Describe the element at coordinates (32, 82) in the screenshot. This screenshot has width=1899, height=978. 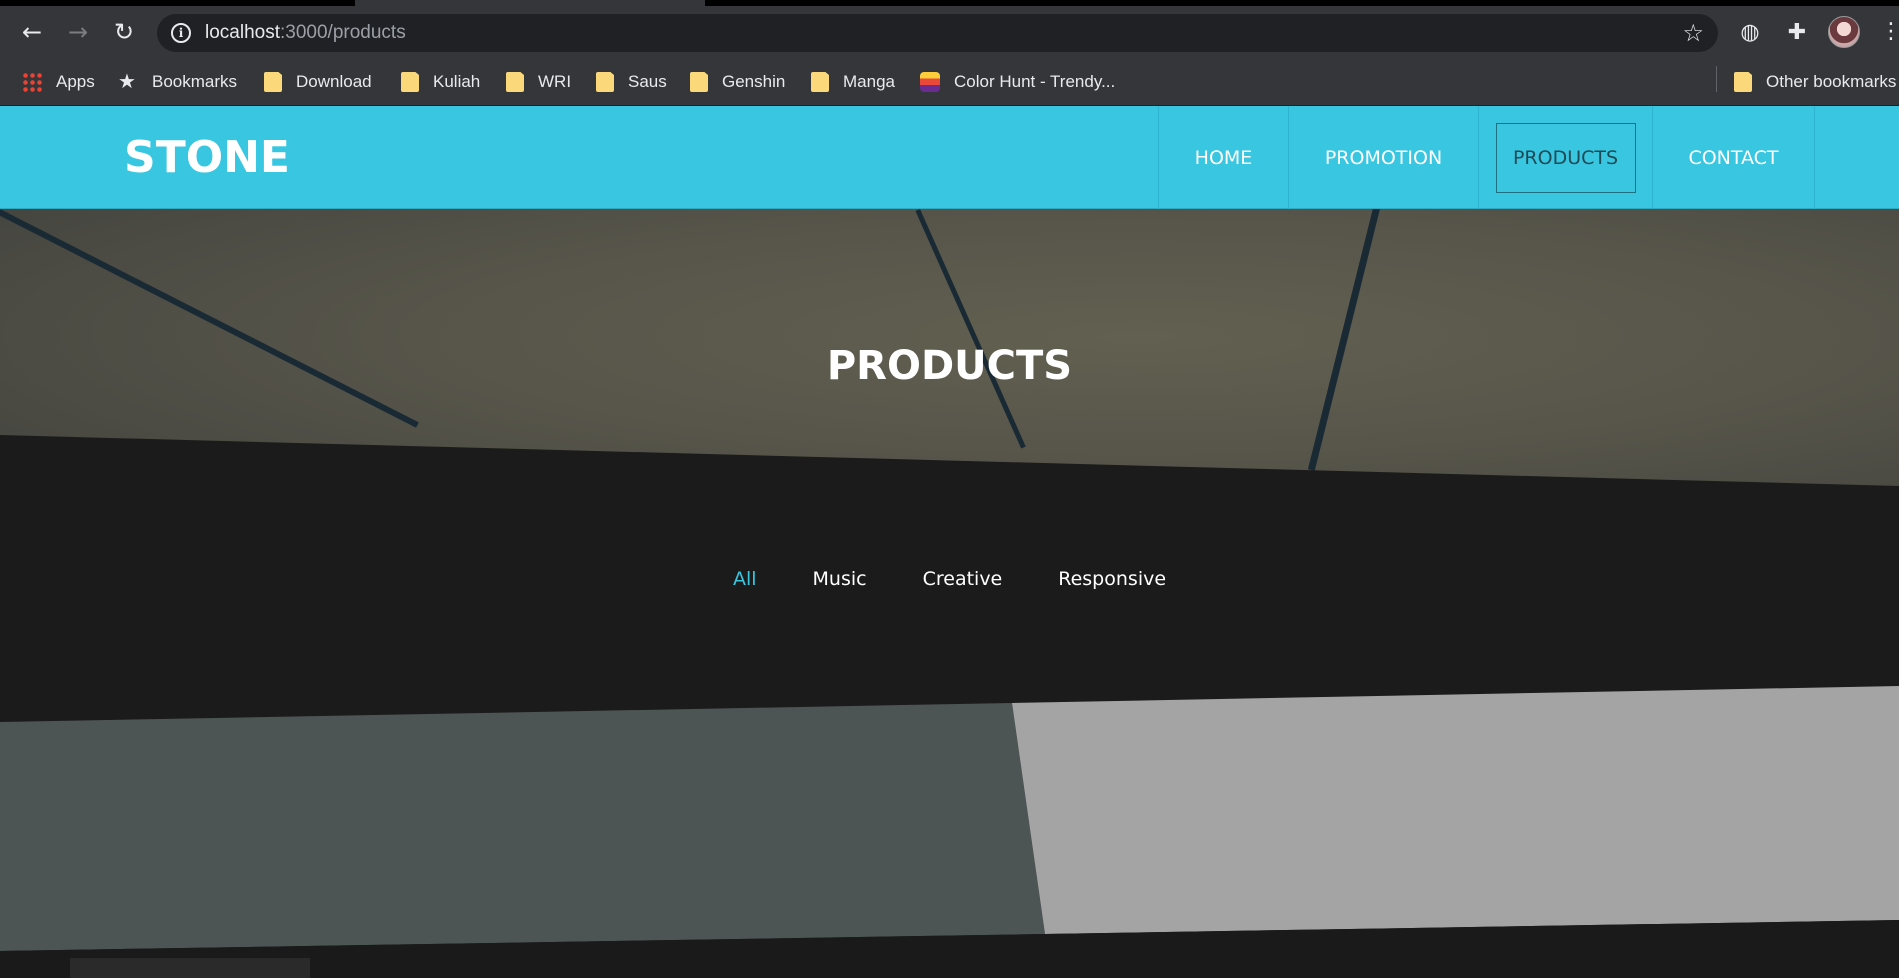
I see `apps-icon` at that location.